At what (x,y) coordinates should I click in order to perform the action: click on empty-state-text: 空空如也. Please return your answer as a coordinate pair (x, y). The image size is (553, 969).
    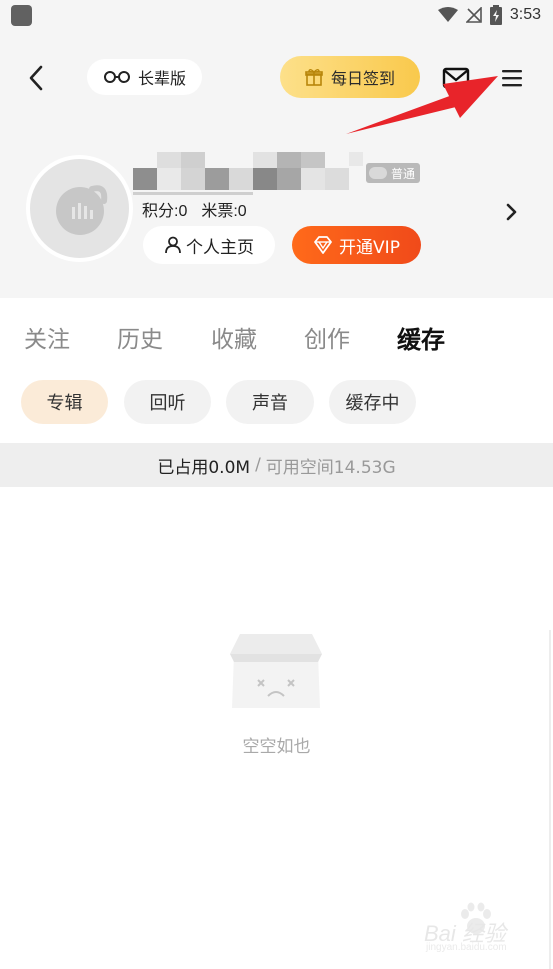
    Looking at the image, I should click on (276, 747).